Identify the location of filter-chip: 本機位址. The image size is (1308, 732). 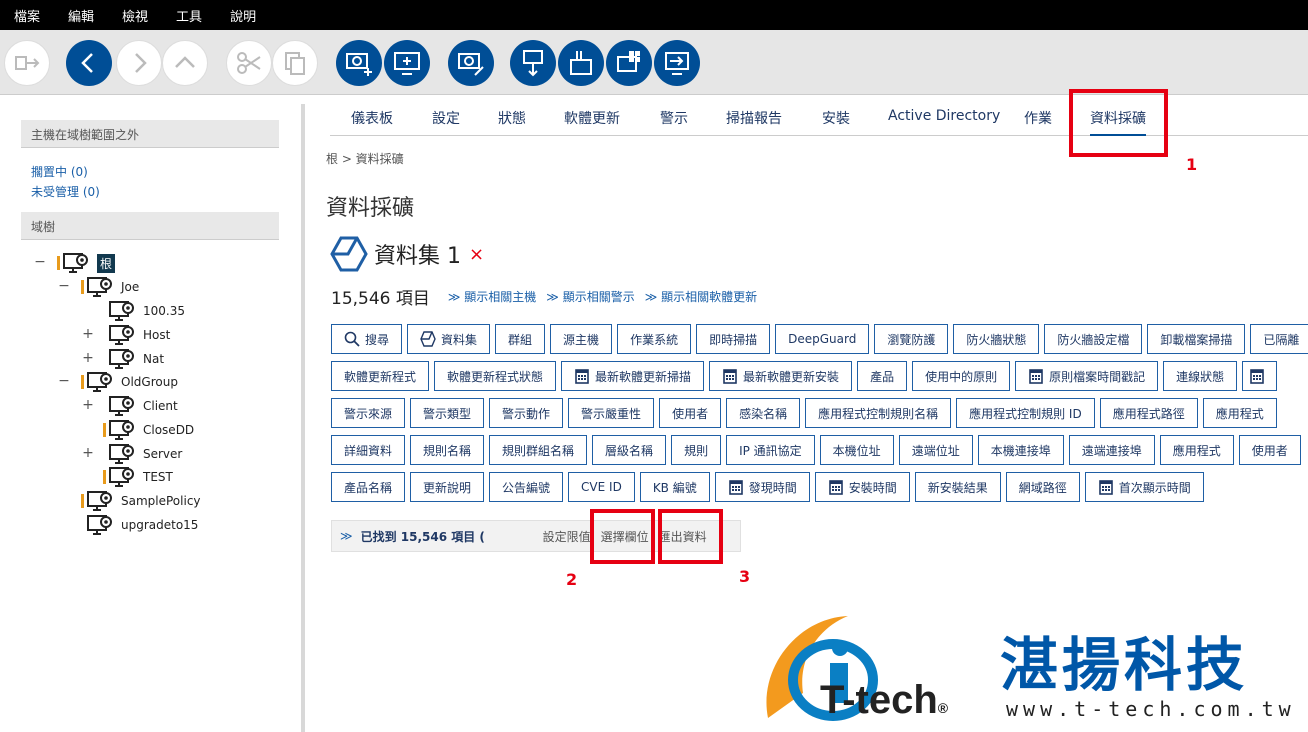
(856, 450).